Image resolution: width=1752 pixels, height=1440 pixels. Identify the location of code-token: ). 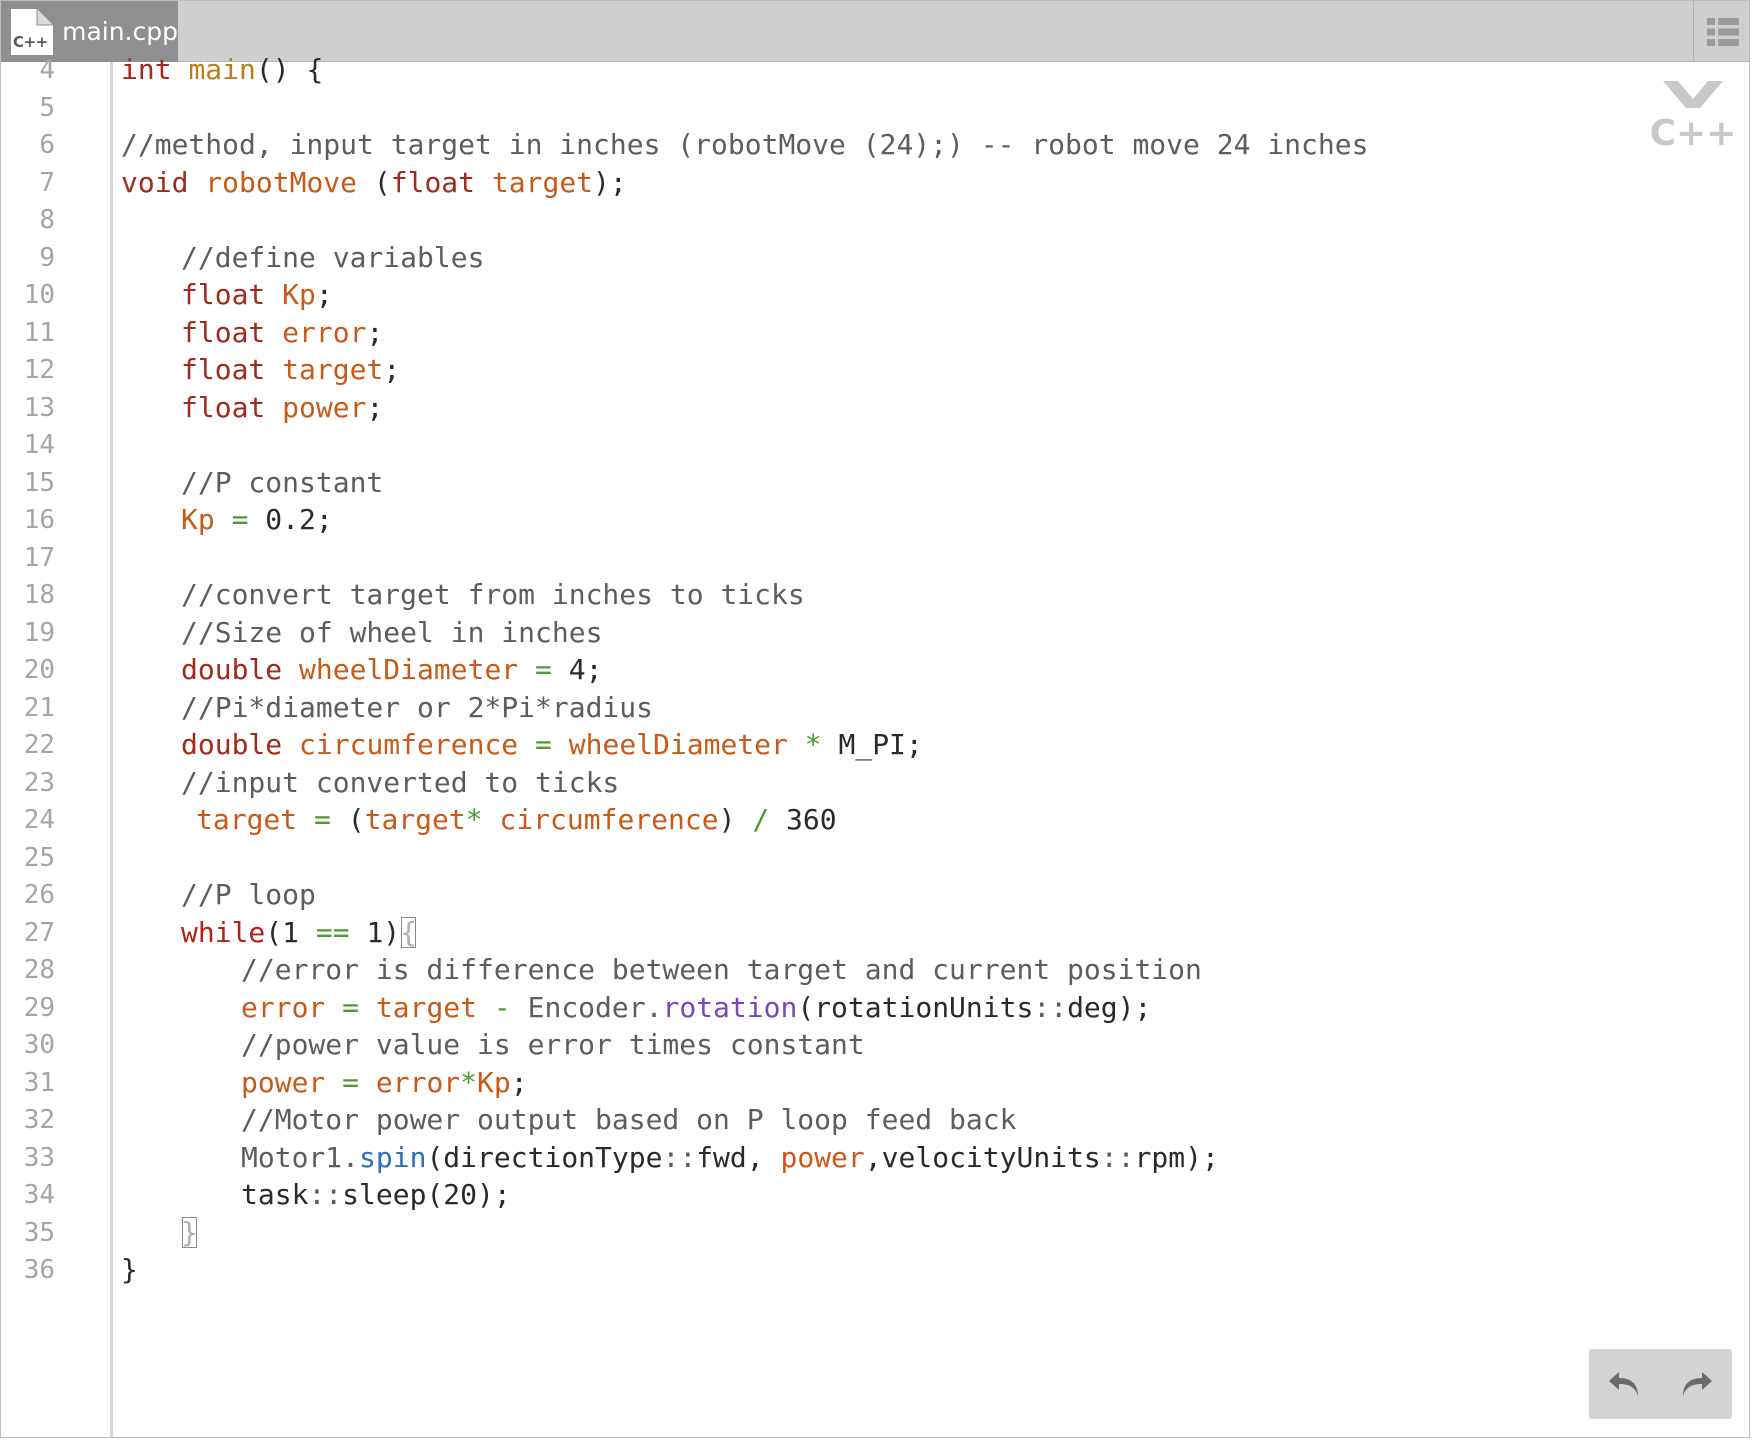
(735, 819).